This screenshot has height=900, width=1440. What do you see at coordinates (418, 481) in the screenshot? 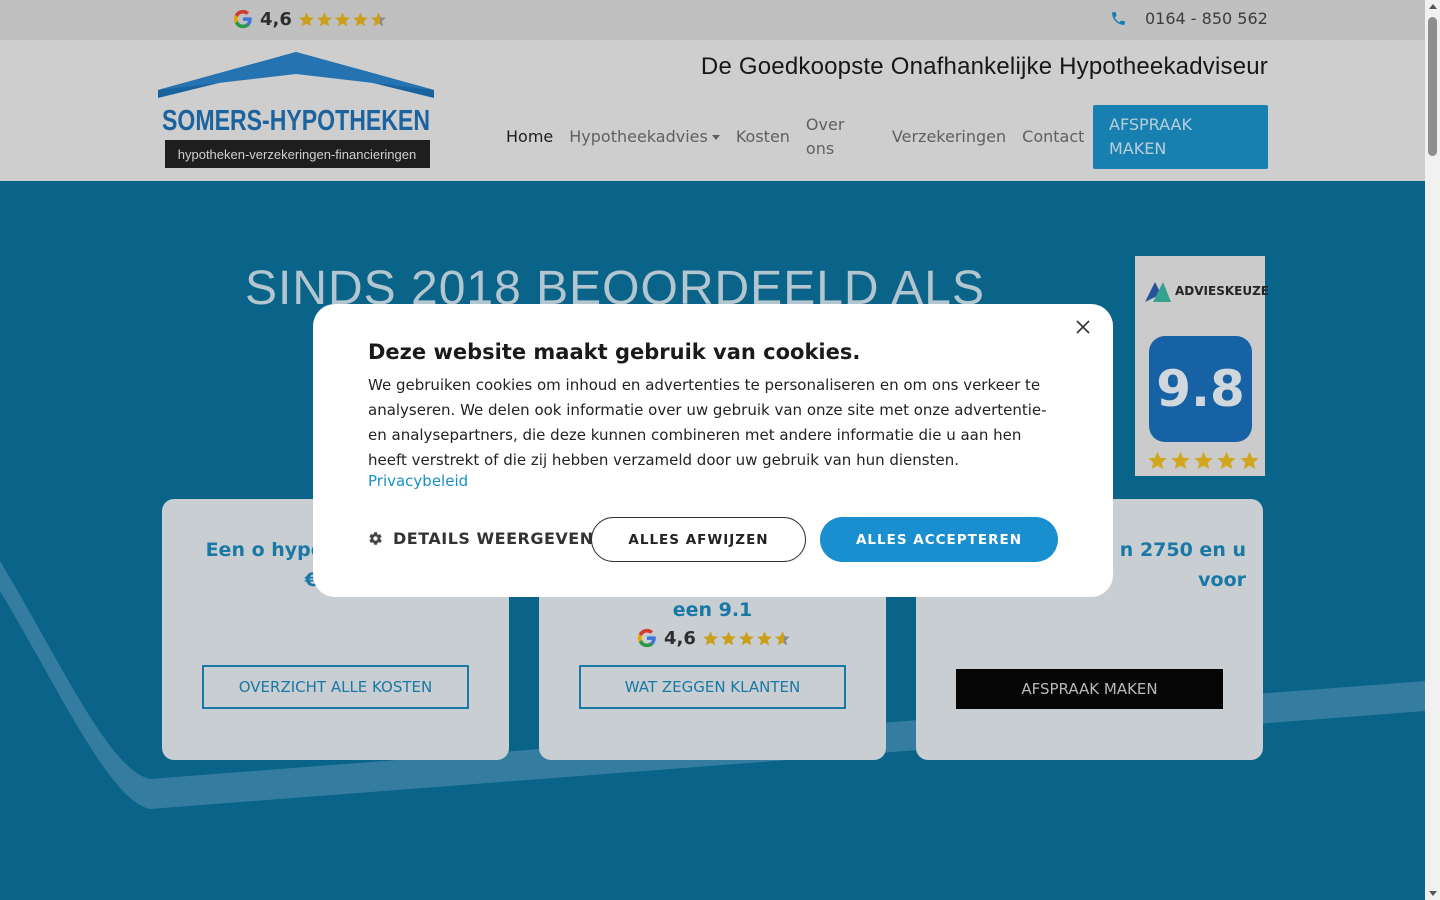
I see `privacy-link: Privacybeleid` at bounding box center [418, 481].